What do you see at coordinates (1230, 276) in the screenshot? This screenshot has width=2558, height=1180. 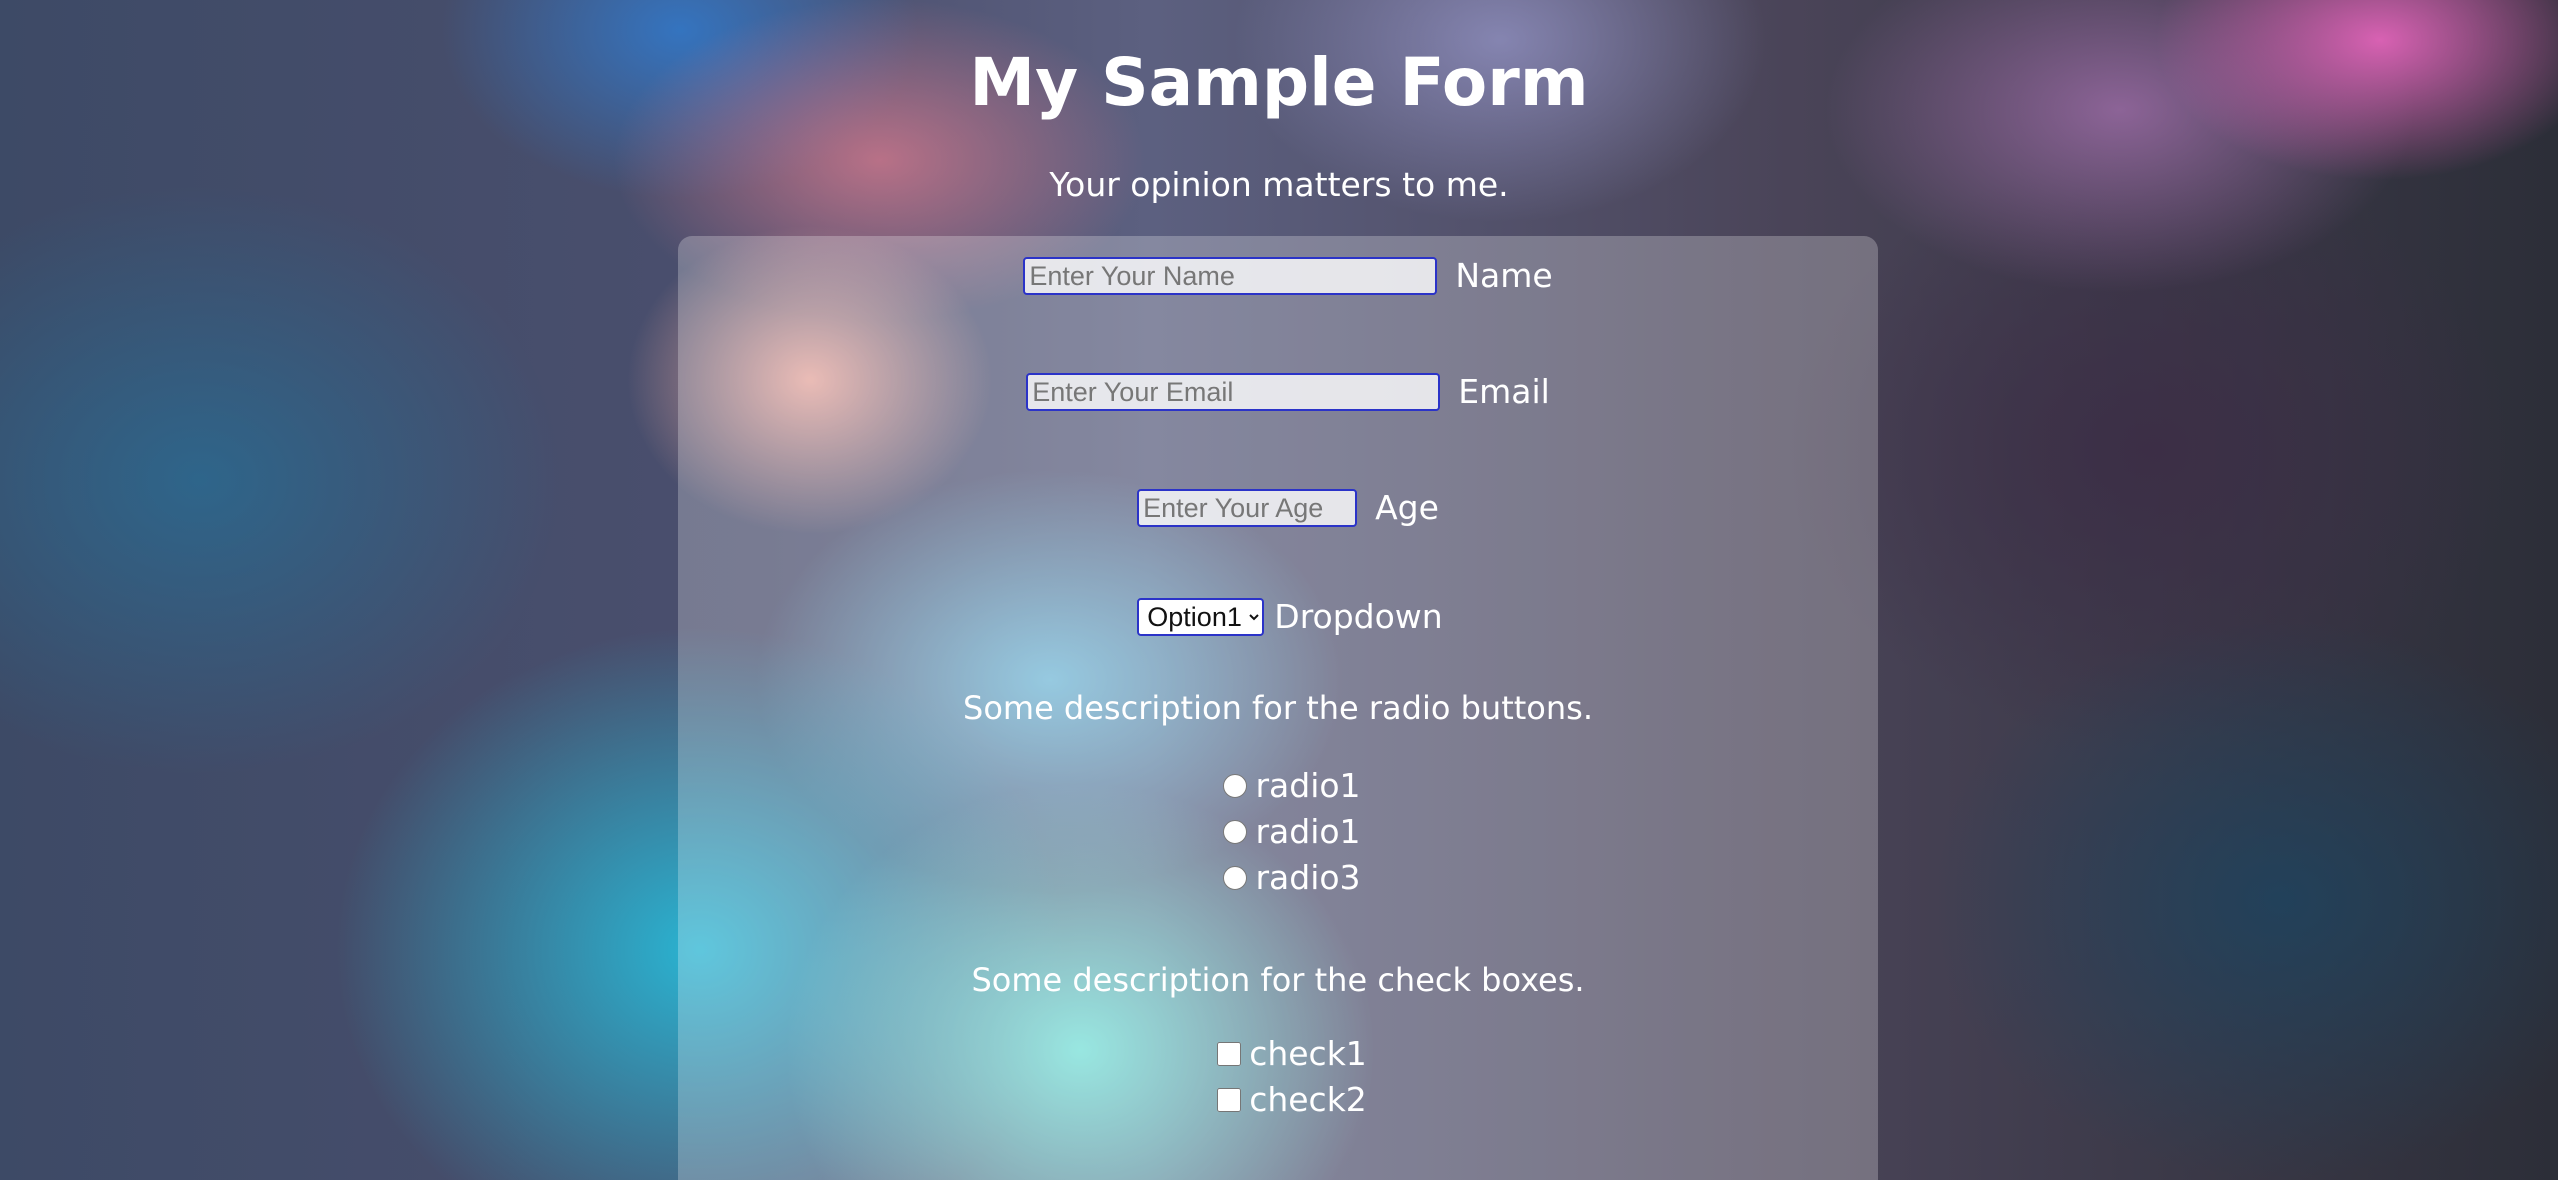 I see `name-input` at bounding box center [1230, 276].